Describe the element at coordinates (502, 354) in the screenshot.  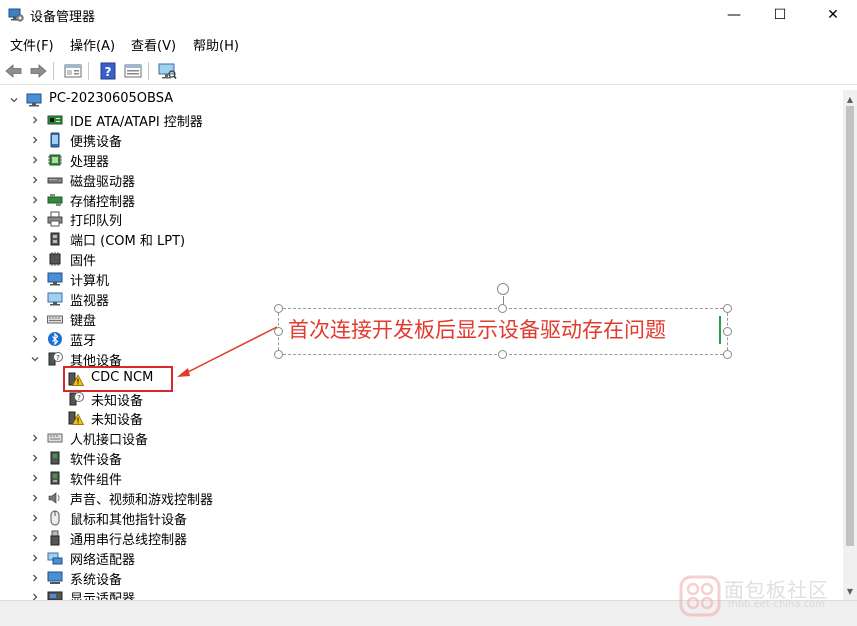
I see `resize-handle-bm` at that location.